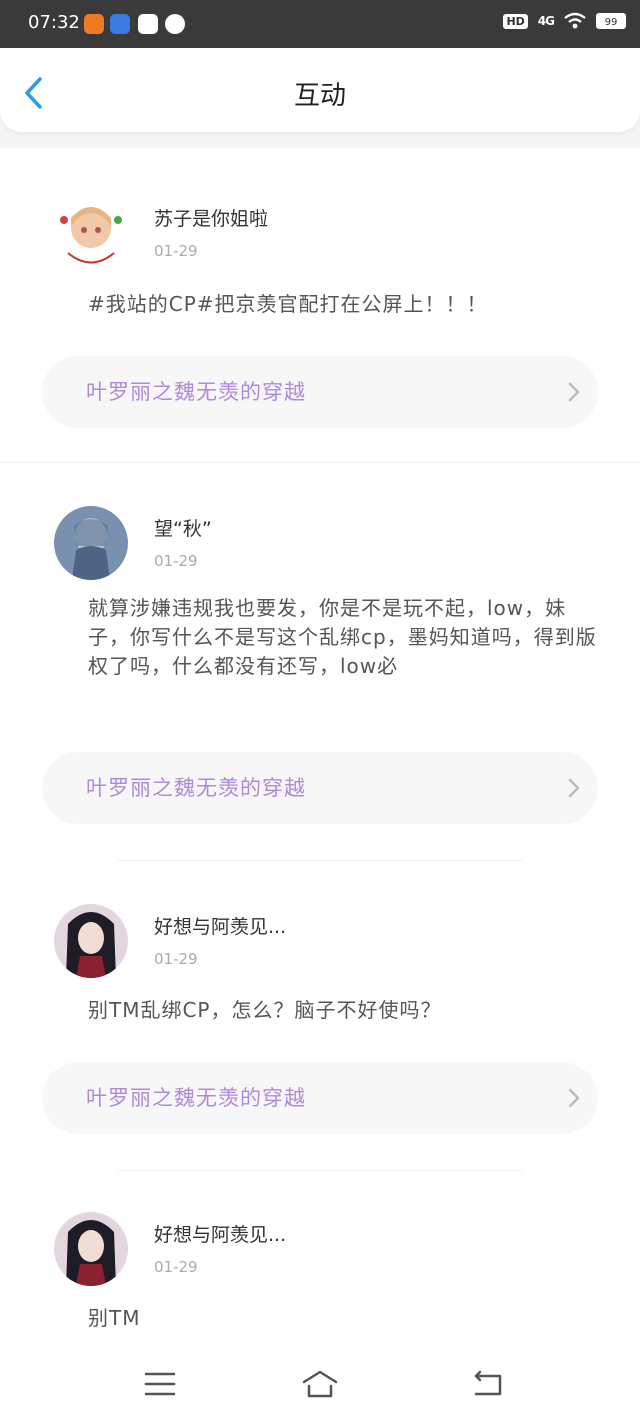 Image resolution: width=640 pixels, height=1422 pixels. What do you see at coordinates (265, 1010) in the screenshot?
I see `comment-text: 别TM乱绑CP，怎么？脑子不好使吗？` at bounding box center [265, 1010].